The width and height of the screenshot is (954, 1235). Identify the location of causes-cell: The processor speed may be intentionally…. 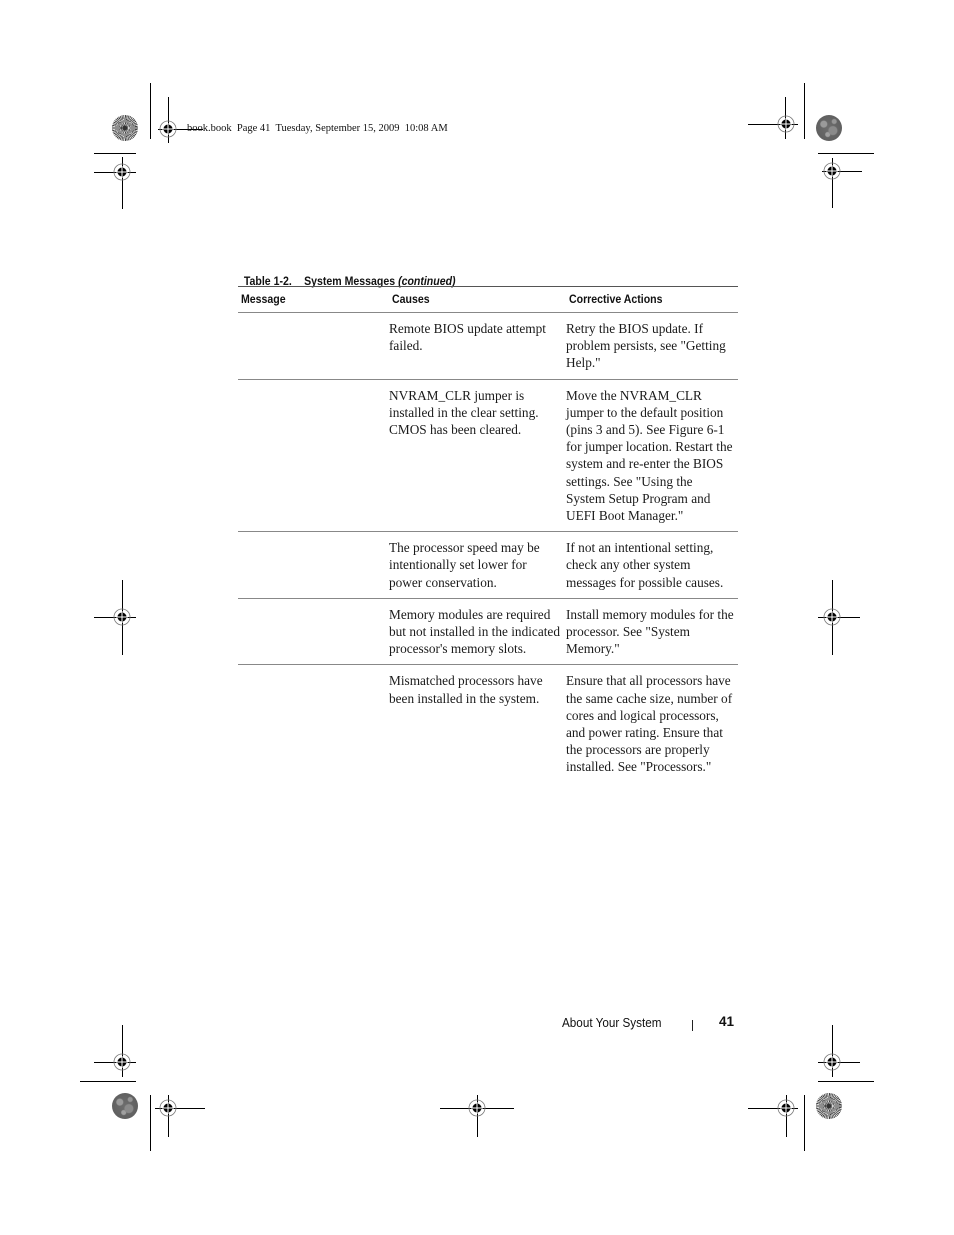
(477, 565).